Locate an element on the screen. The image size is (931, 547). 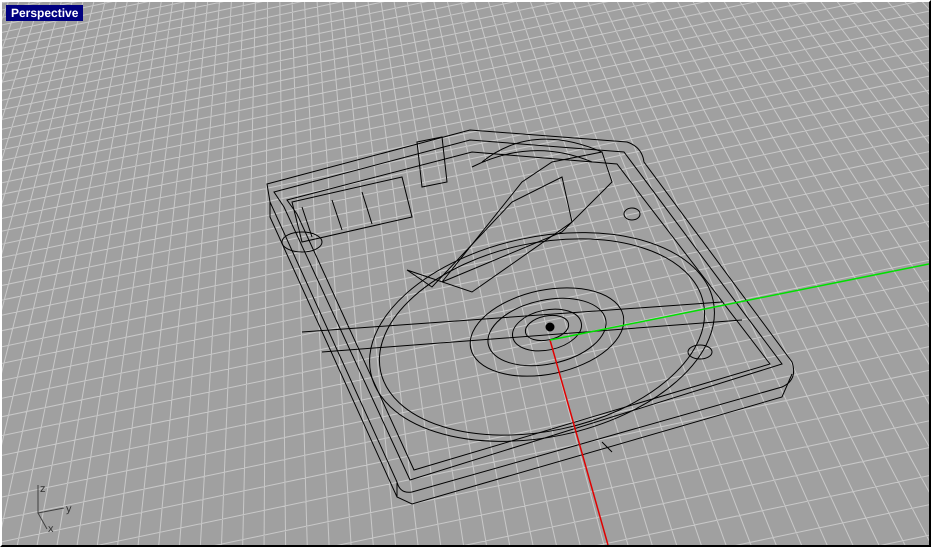
axis-label: y is located at coordinates (69, 509).